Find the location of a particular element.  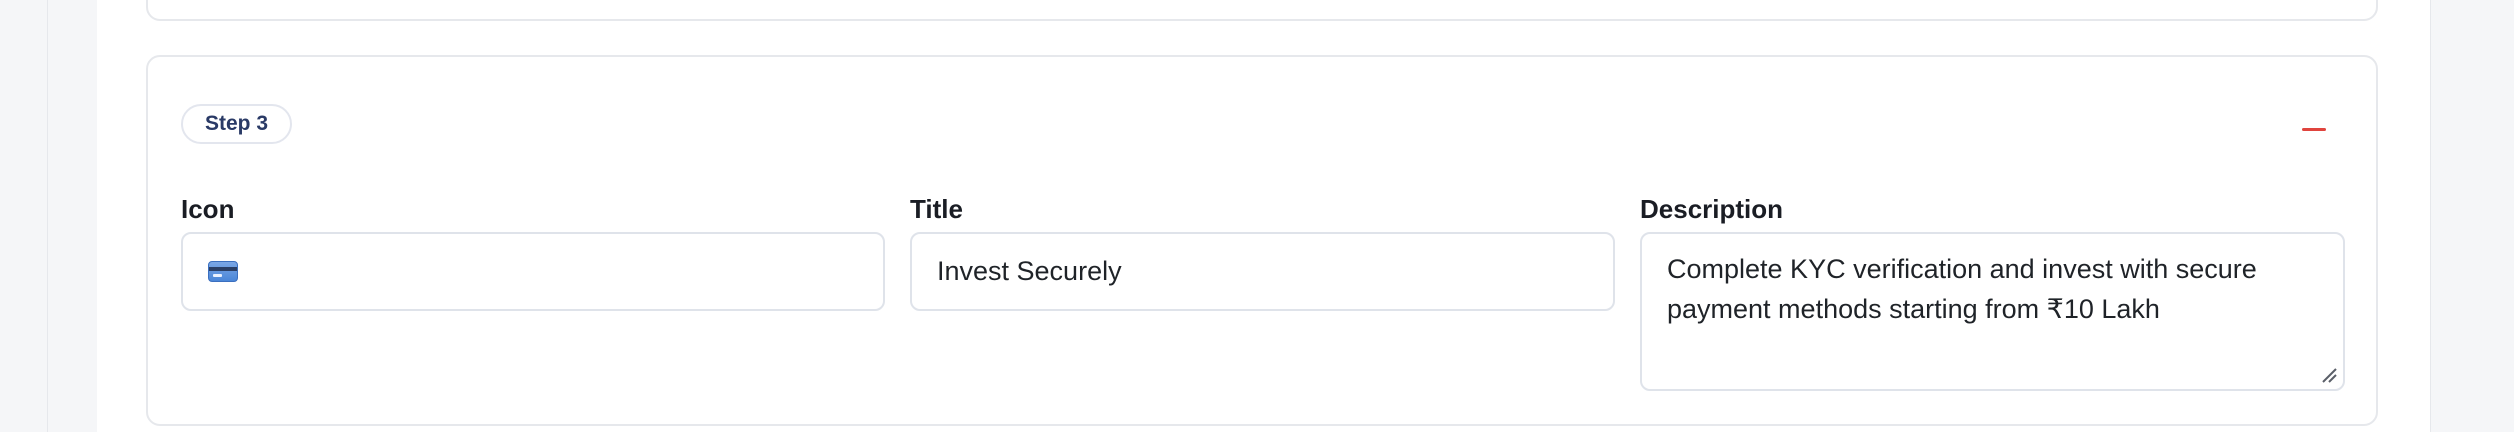

step-badge: Step 3 is located at coordinates (237, 124).